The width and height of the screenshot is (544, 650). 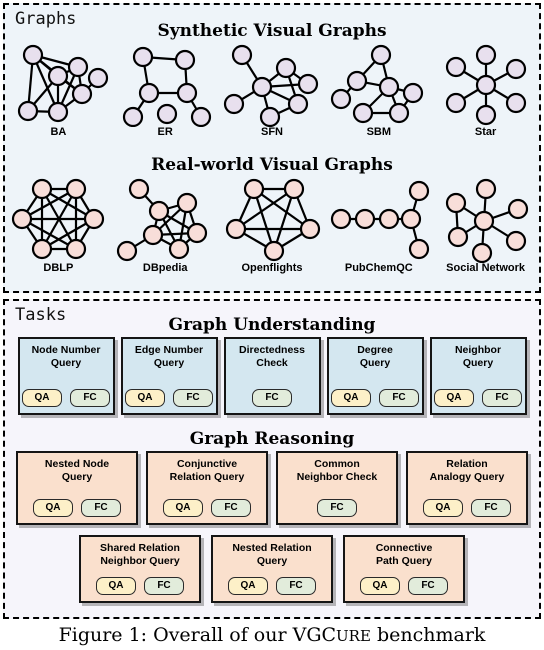 I want to click on graph-cell-sfn: SFN, so click(x=272, y=89).